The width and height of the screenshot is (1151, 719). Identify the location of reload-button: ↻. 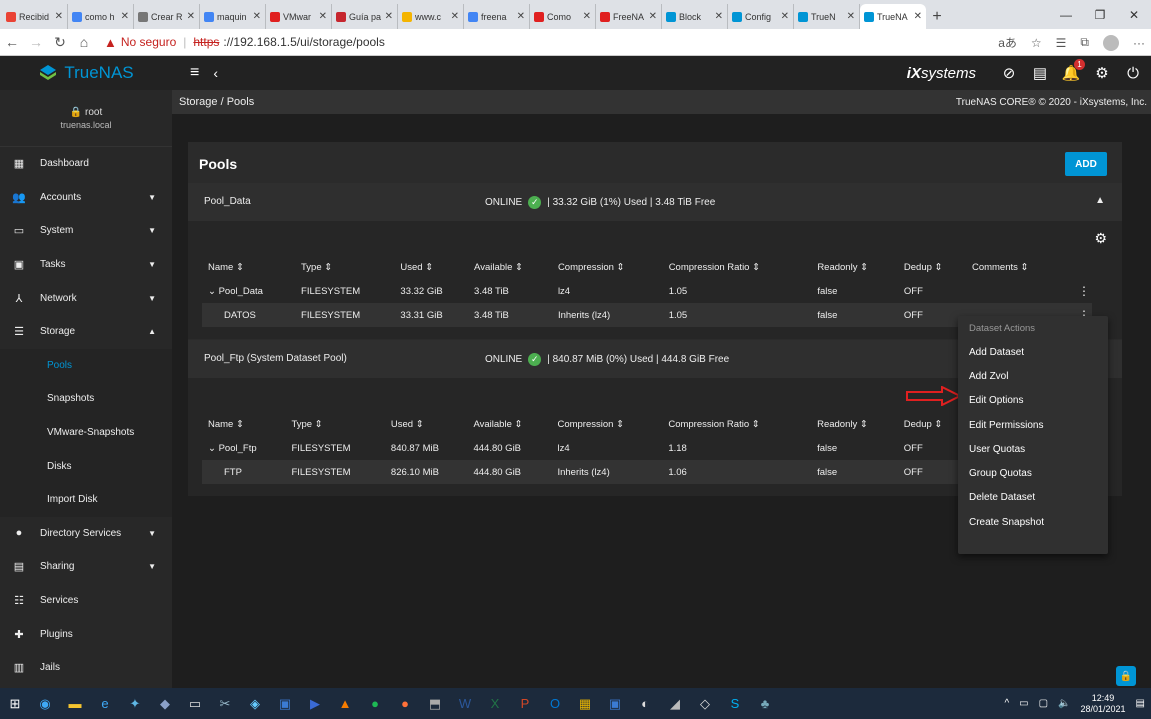
(60, 42).